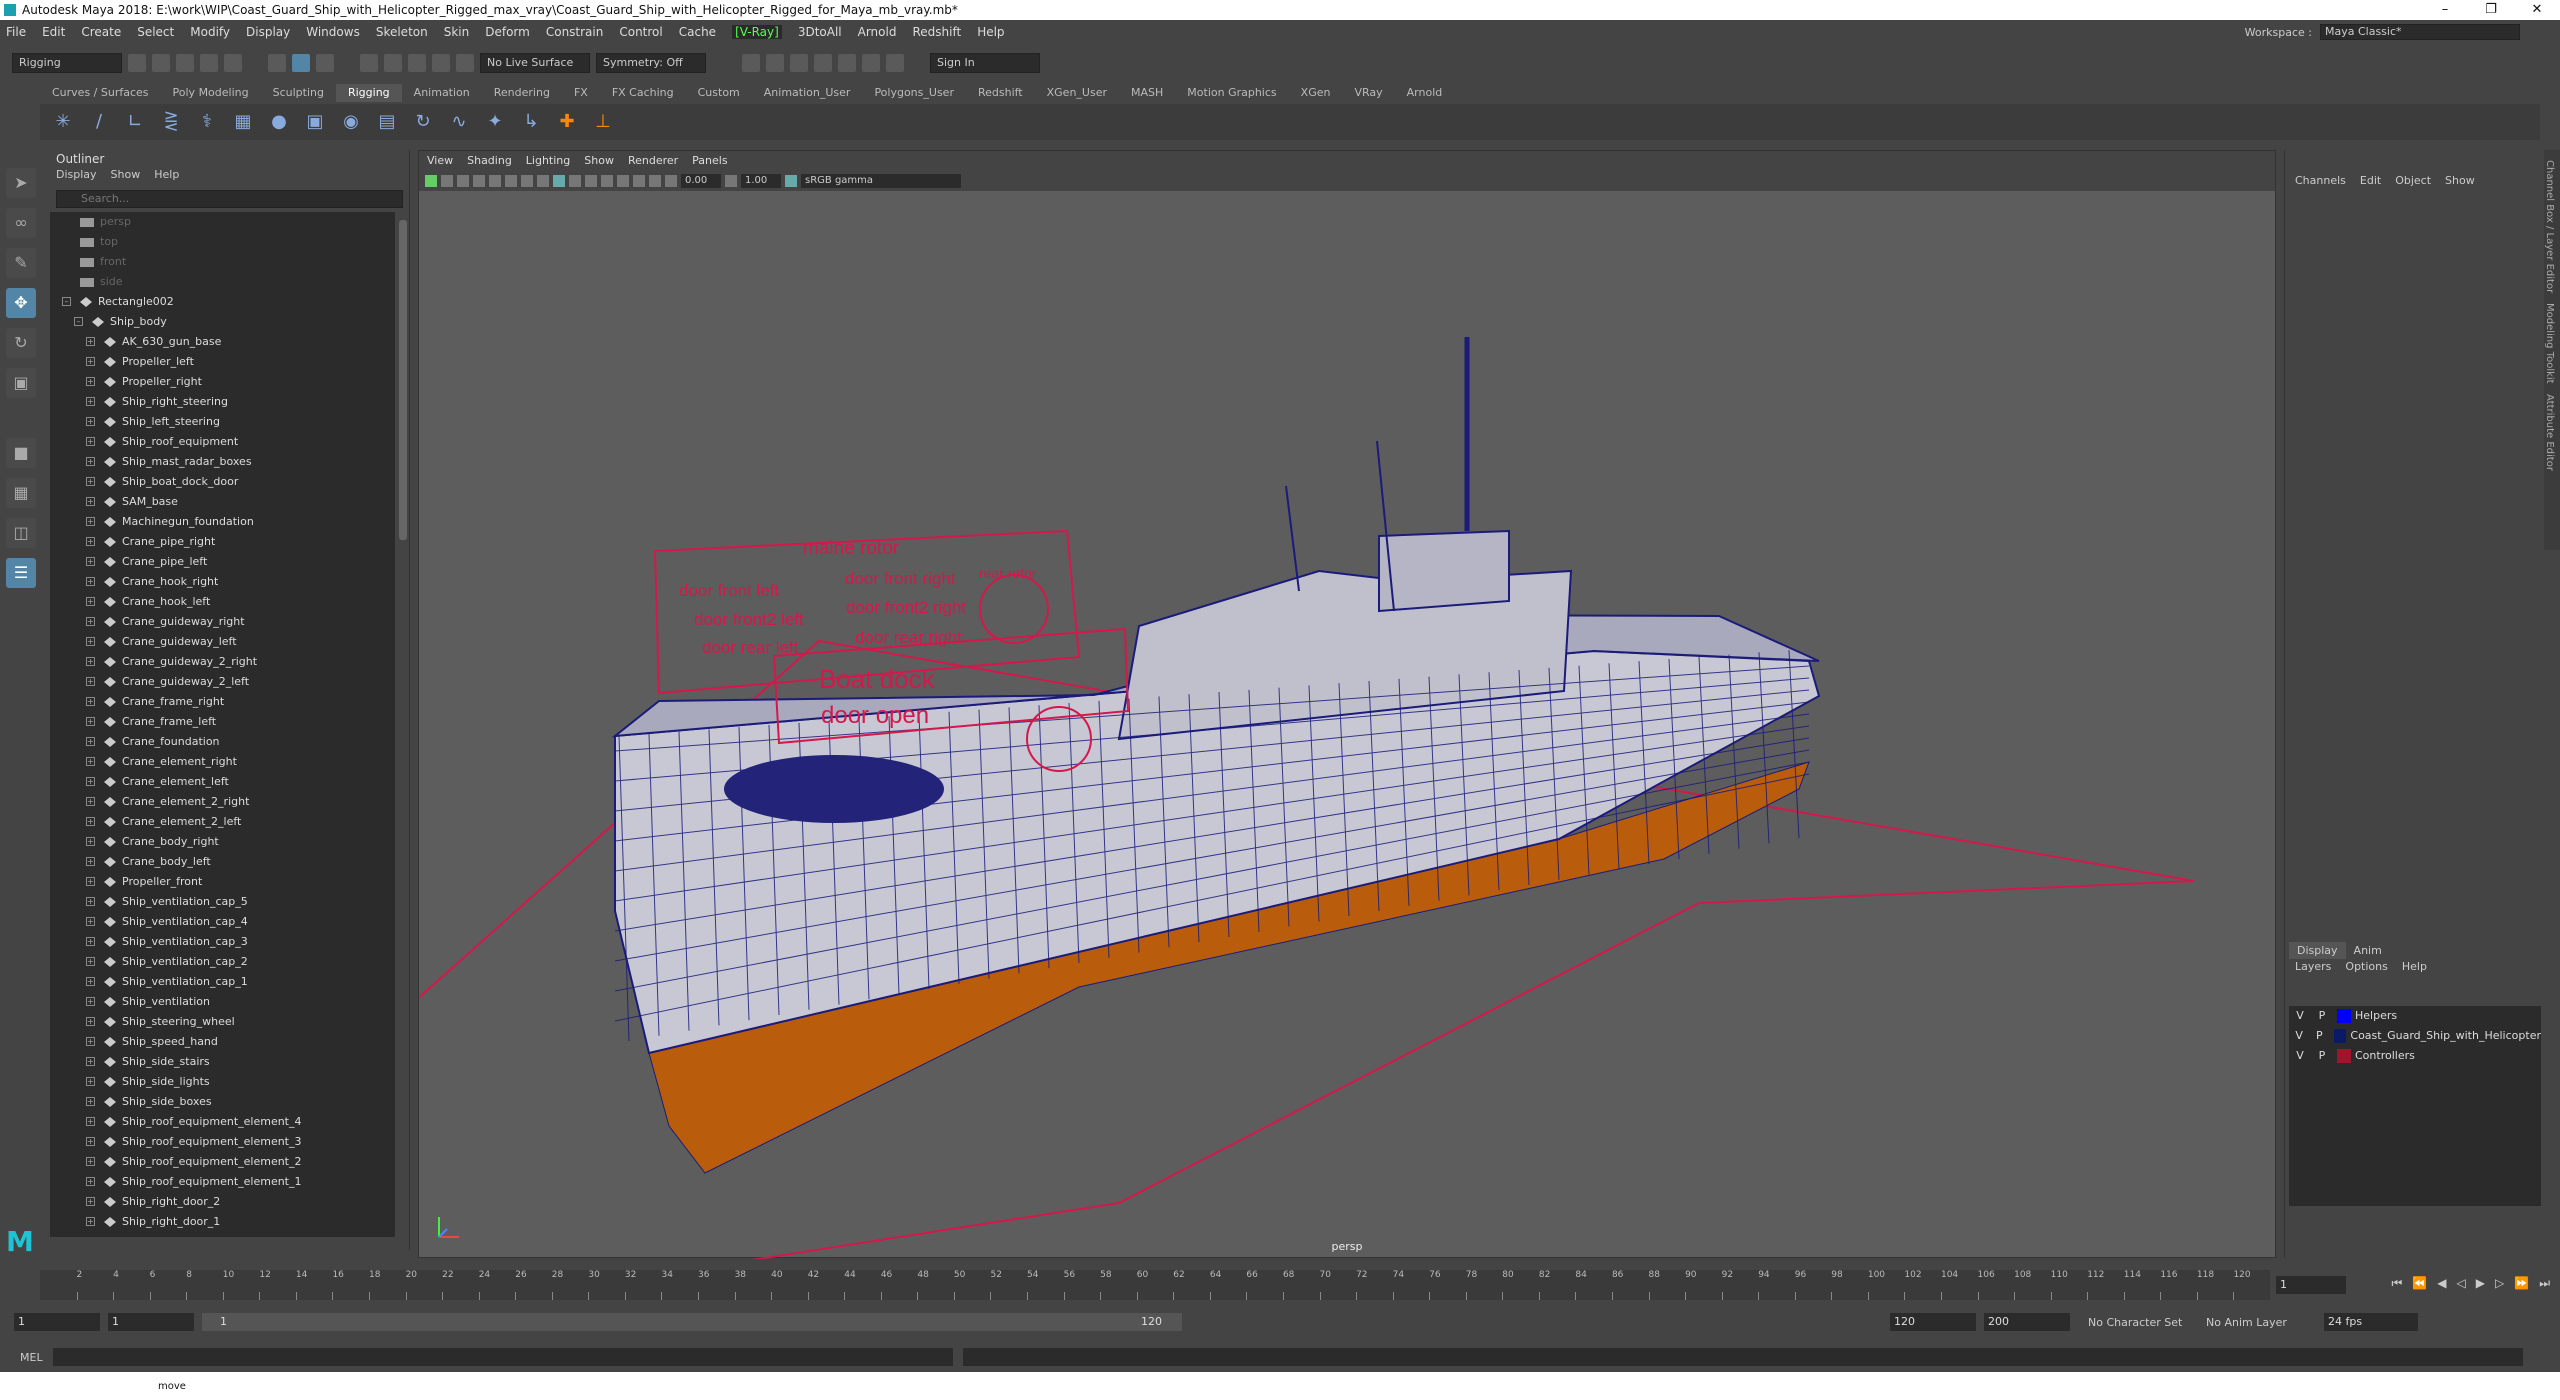 This screenshot has height=1400, width=2560. I want to click on snap-surface-icon, so click(465, 63).